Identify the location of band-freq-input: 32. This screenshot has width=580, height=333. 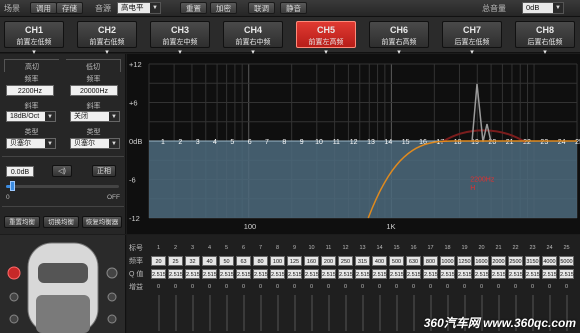
(192, 261).